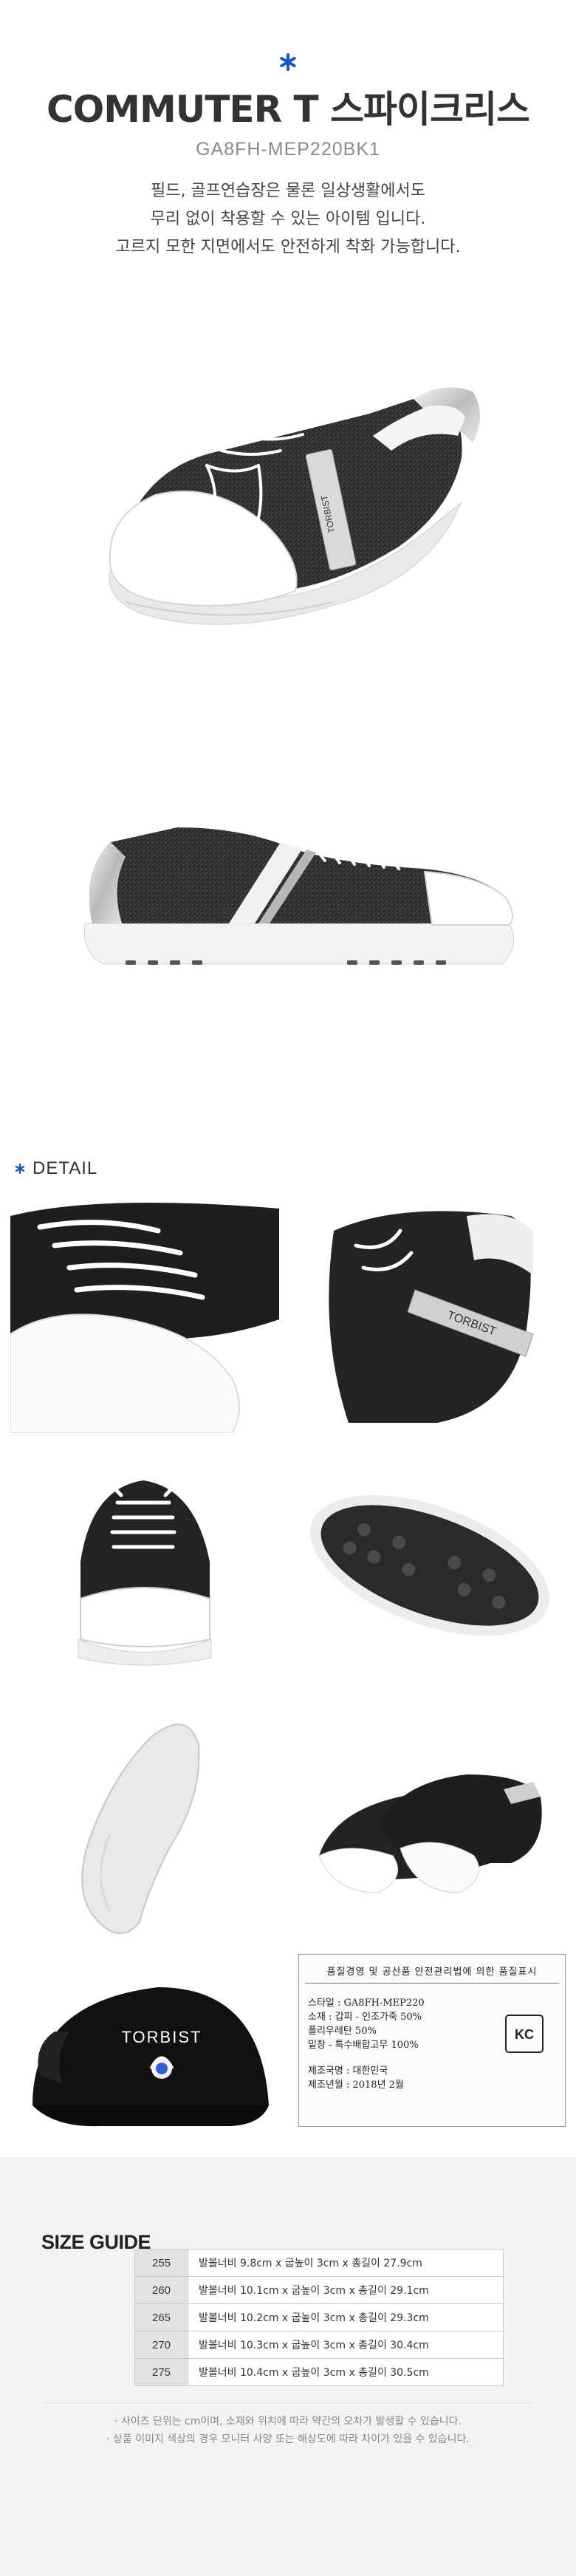  I want to click on kc-cert-icon: KC, so click(525, 2034).